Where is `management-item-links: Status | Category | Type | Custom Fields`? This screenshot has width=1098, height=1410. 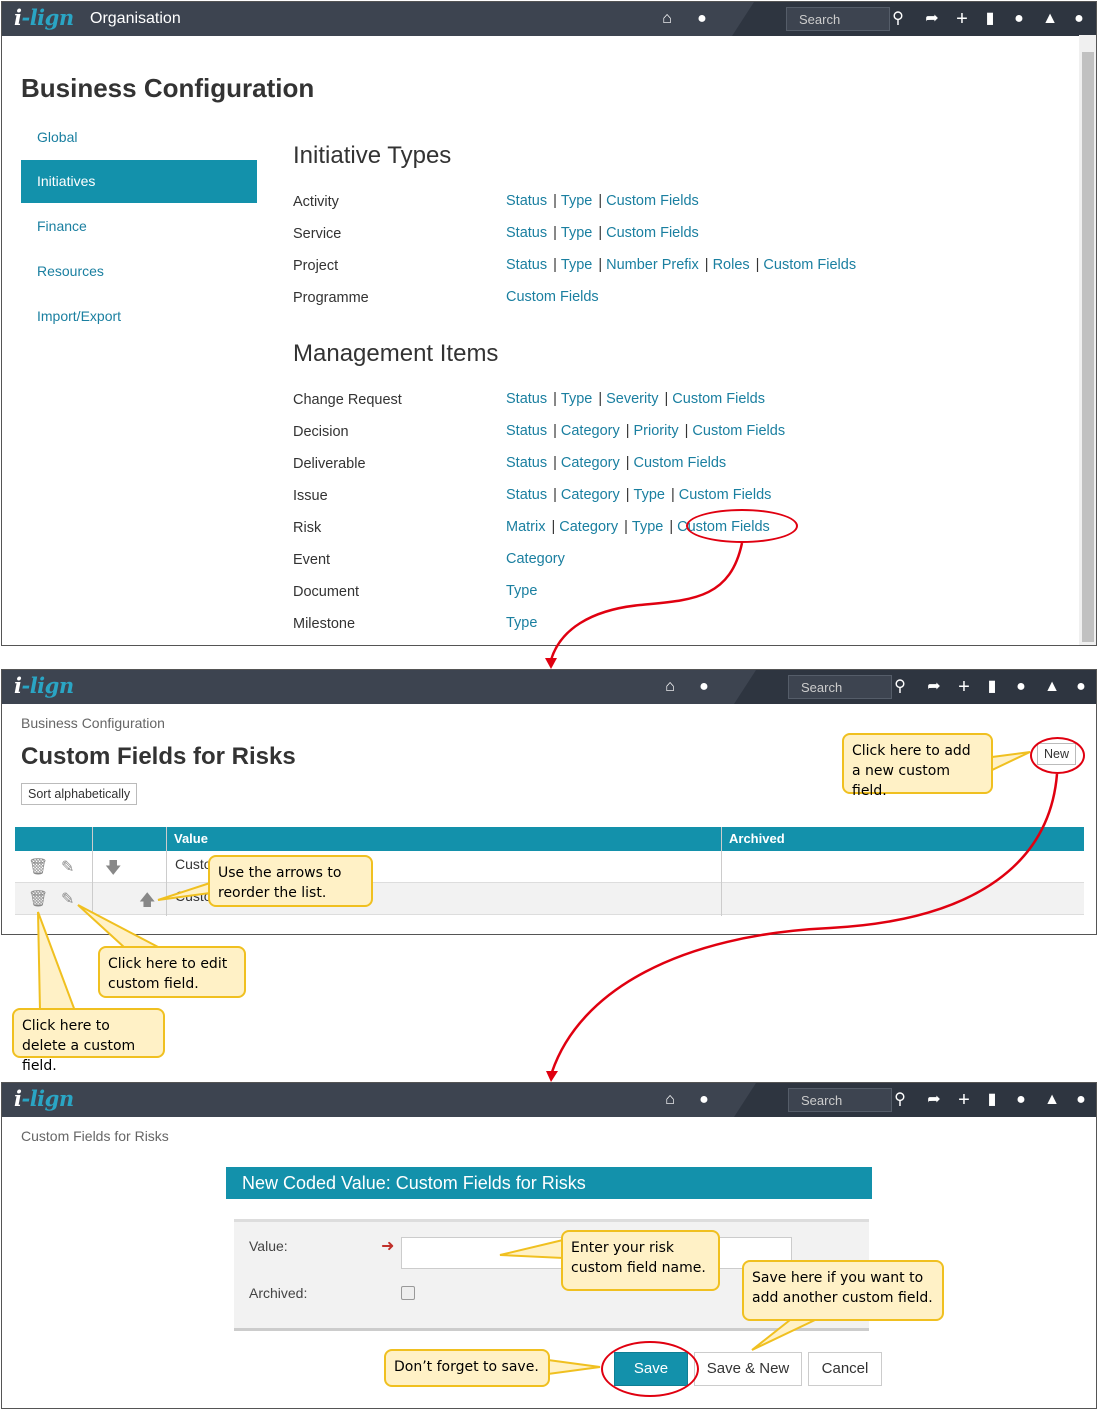
management-item-links: Status | Category | Type | Custom Fields is located at coordinates (638, 495).